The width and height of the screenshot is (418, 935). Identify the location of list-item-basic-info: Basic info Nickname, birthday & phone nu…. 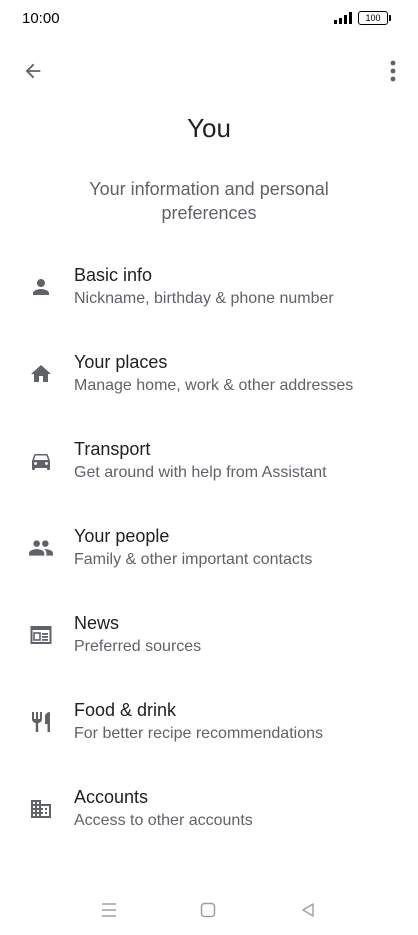
(209, 300).